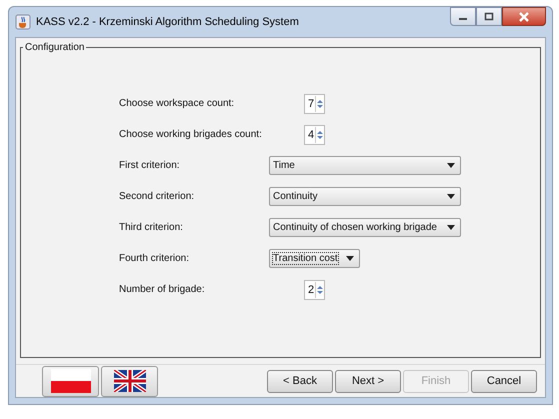 The image size is (559, 419). I want to click on wizard-button: Next >, so click(368, 381).